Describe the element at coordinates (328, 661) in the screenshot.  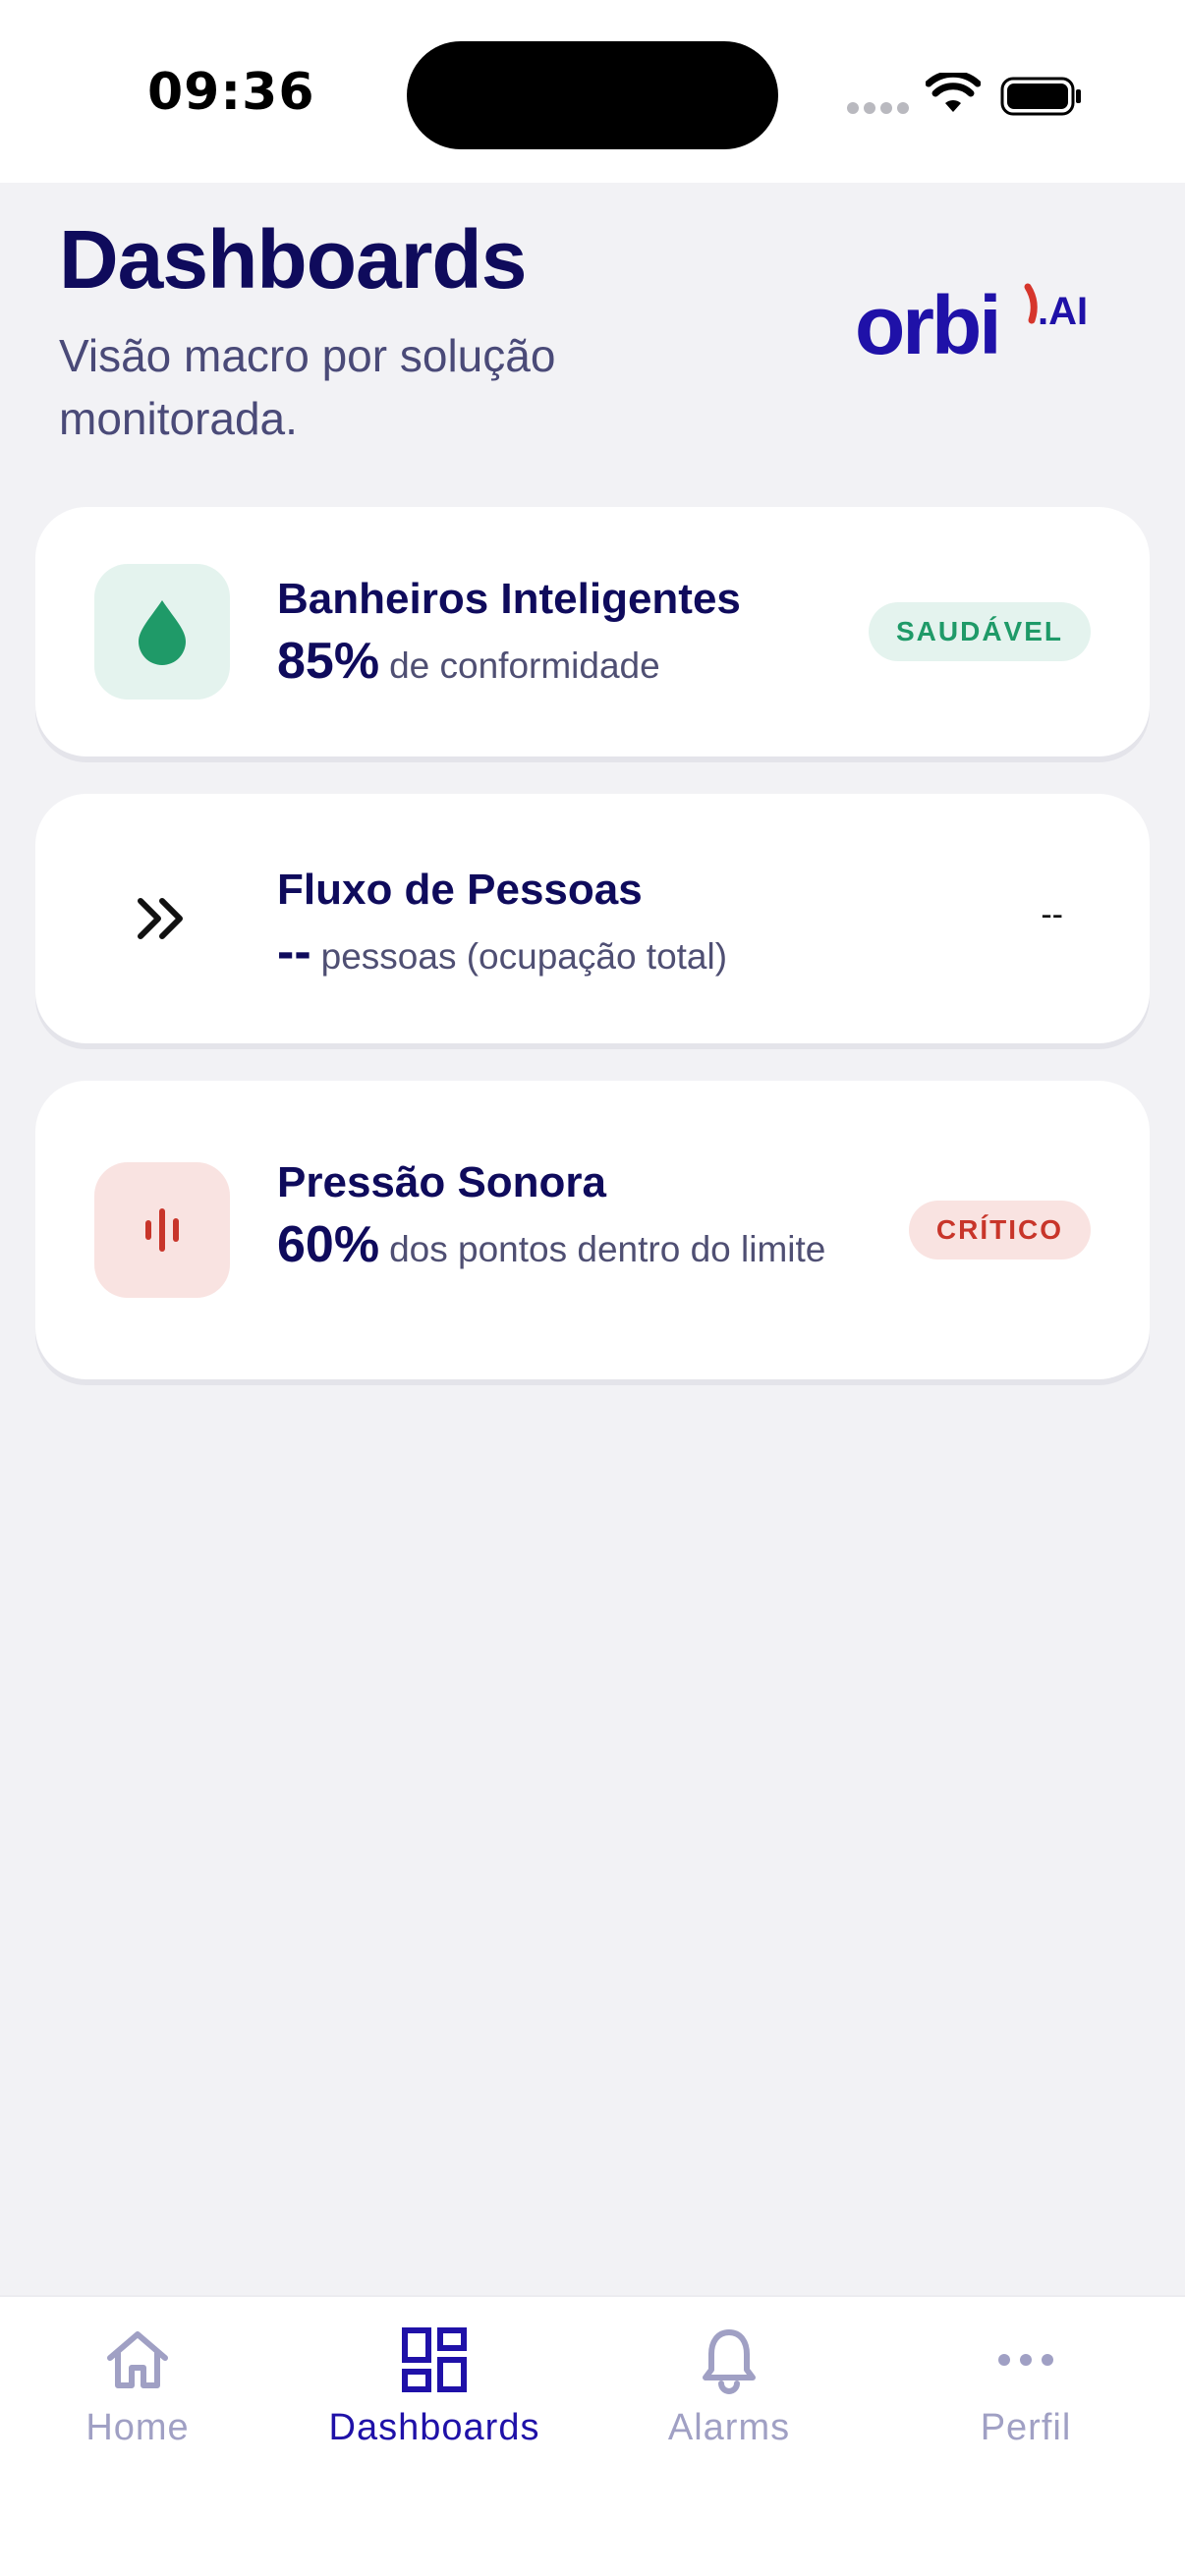
I see `metric-value: 85%` at that location.